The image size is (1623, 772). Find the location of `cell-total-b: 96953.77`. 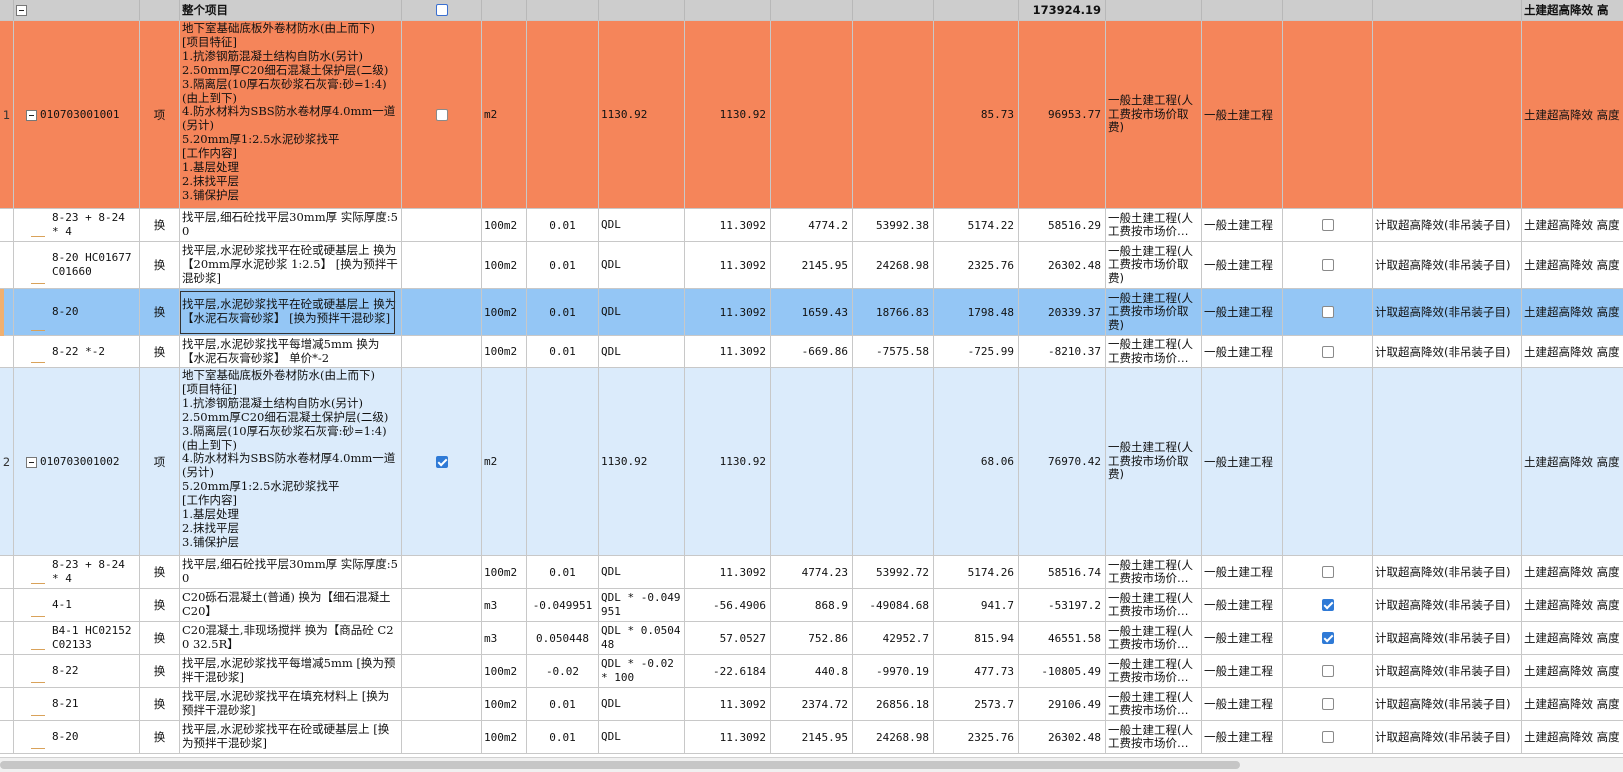

cell-total-b: 96953.77 is located at coordinates (1062, 115).